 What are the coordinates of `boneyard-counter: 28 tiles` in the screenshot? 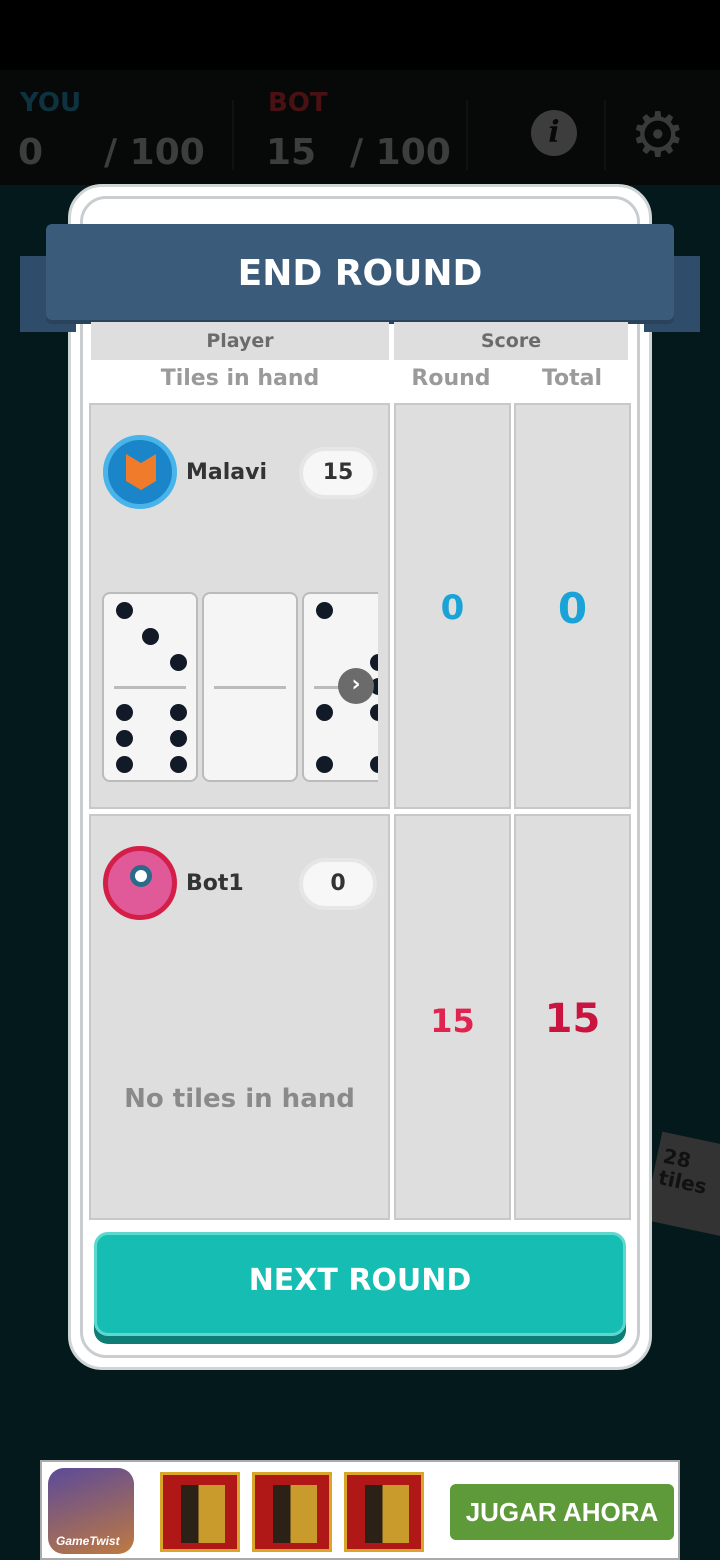 It's located at (681, 1185).